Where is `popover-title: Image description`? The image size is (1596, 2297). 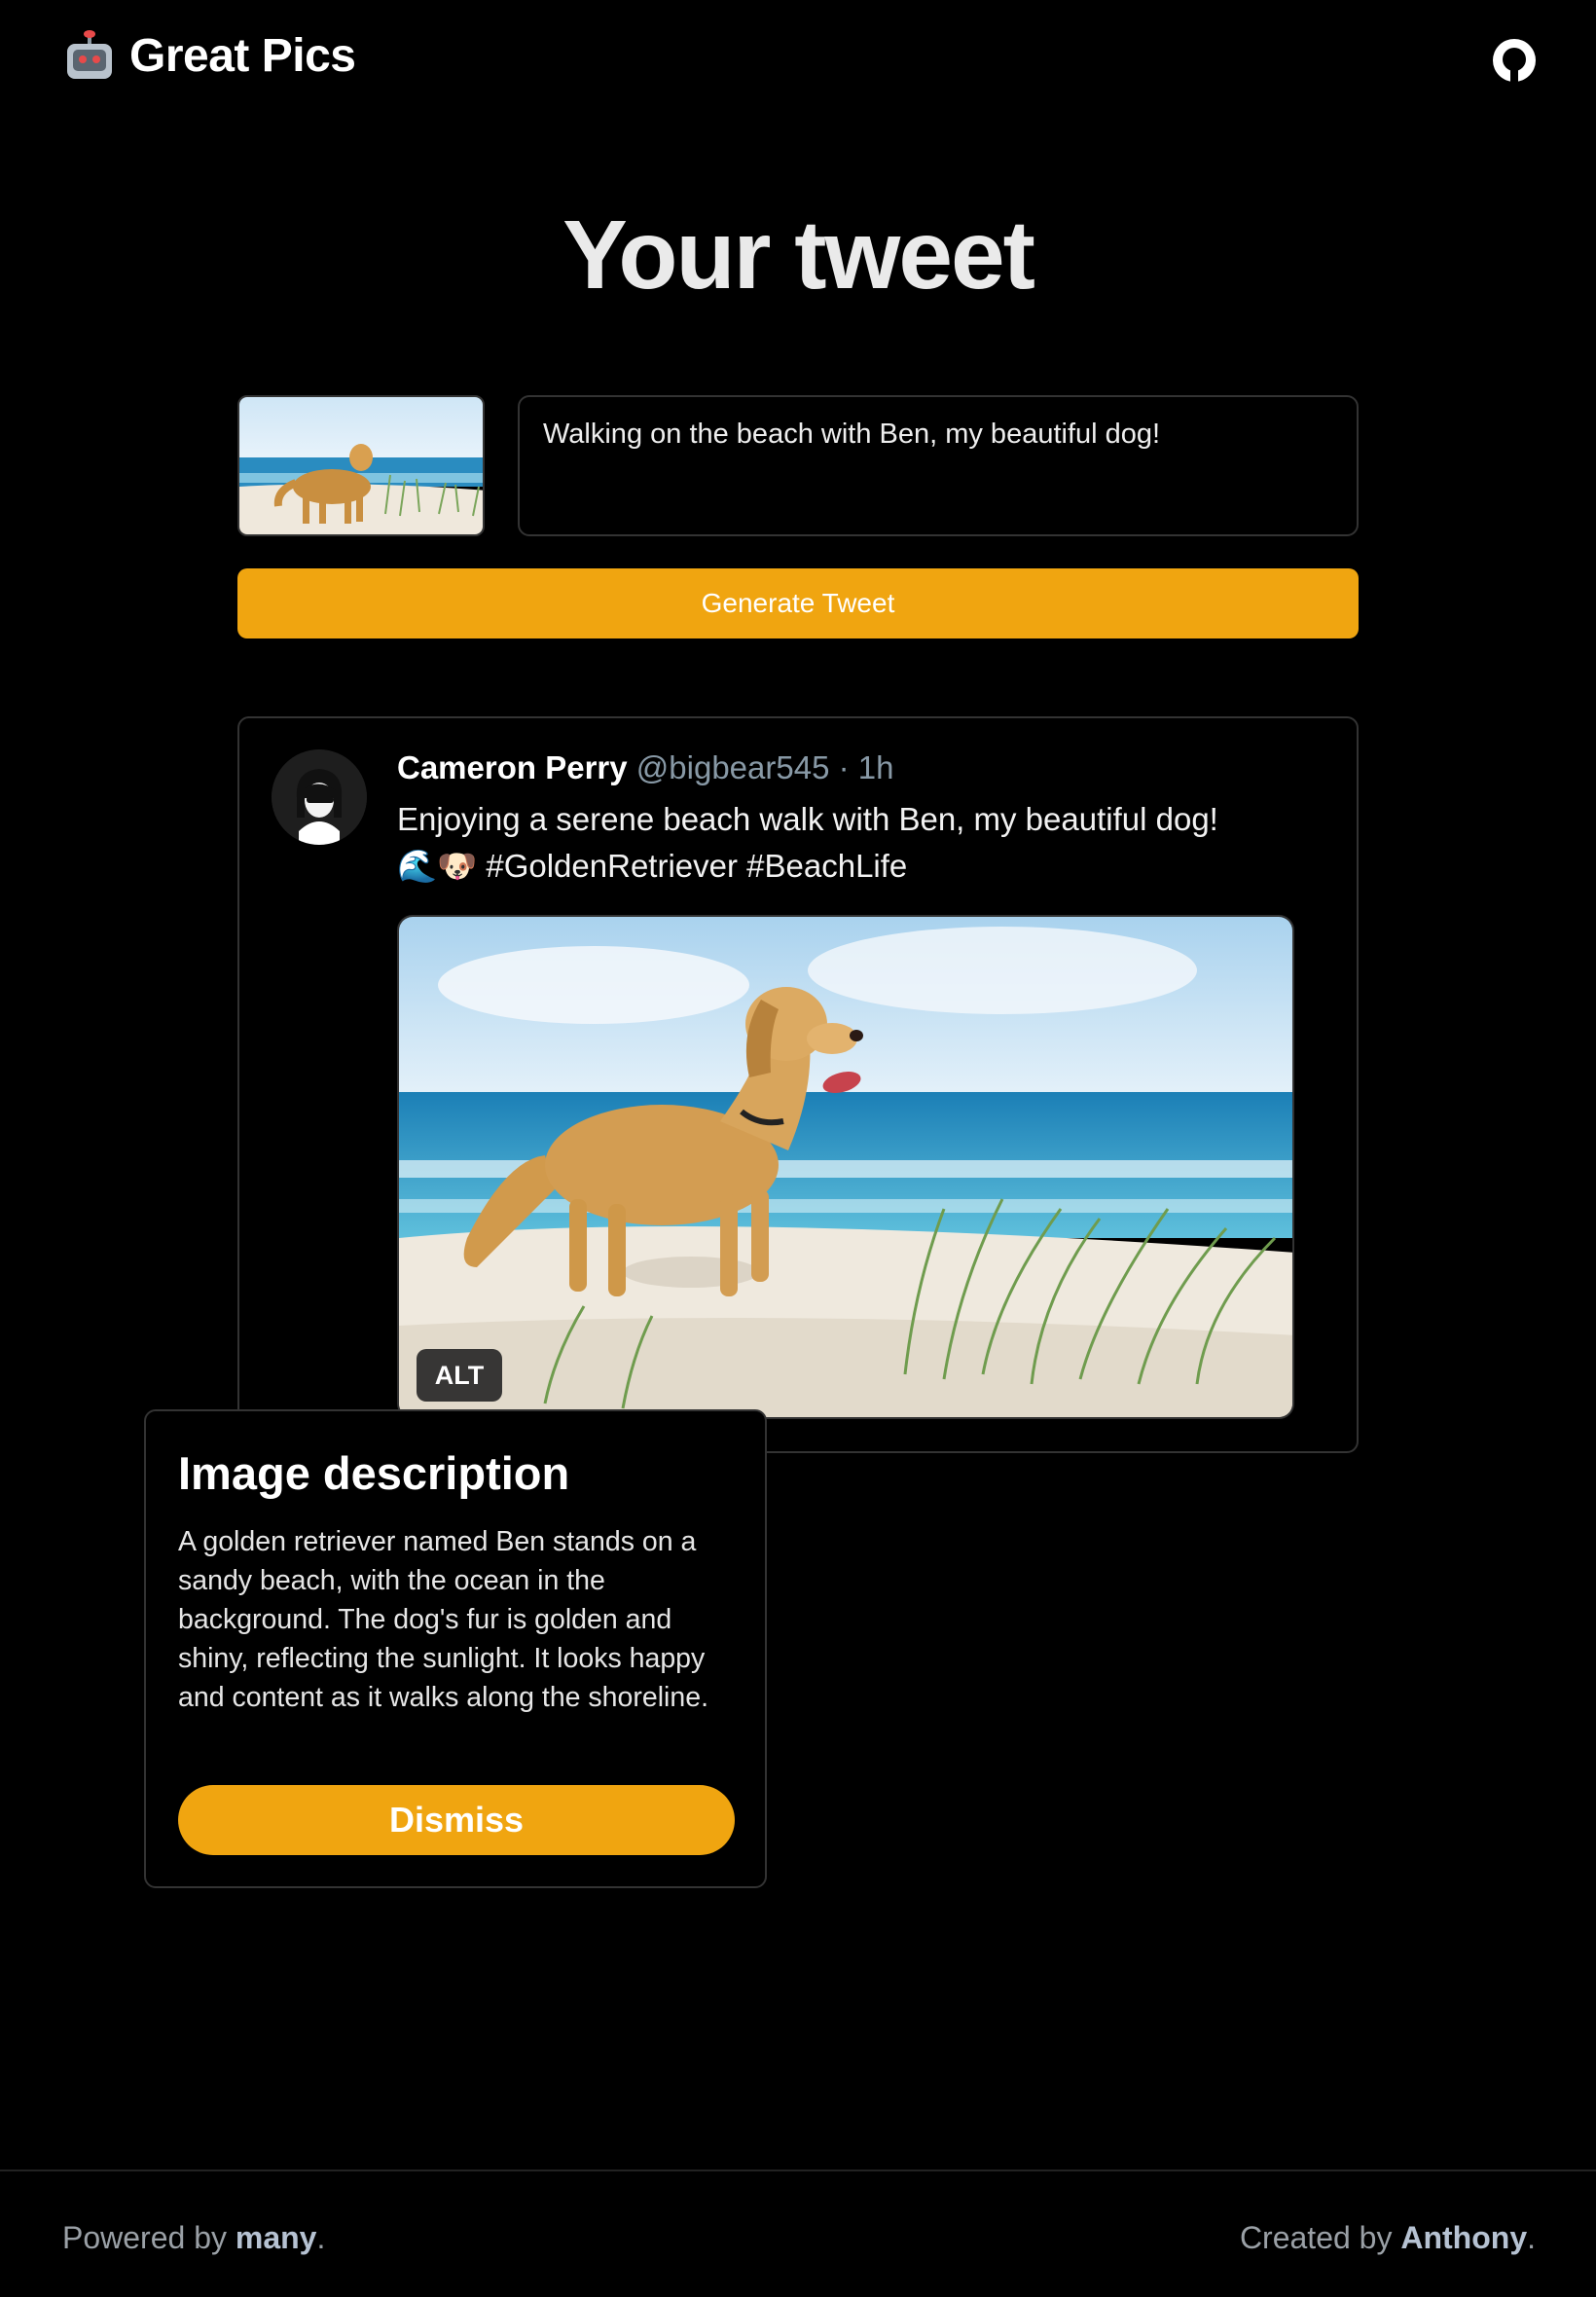 popover-title: Image description is located at coordinates (374, 1473).